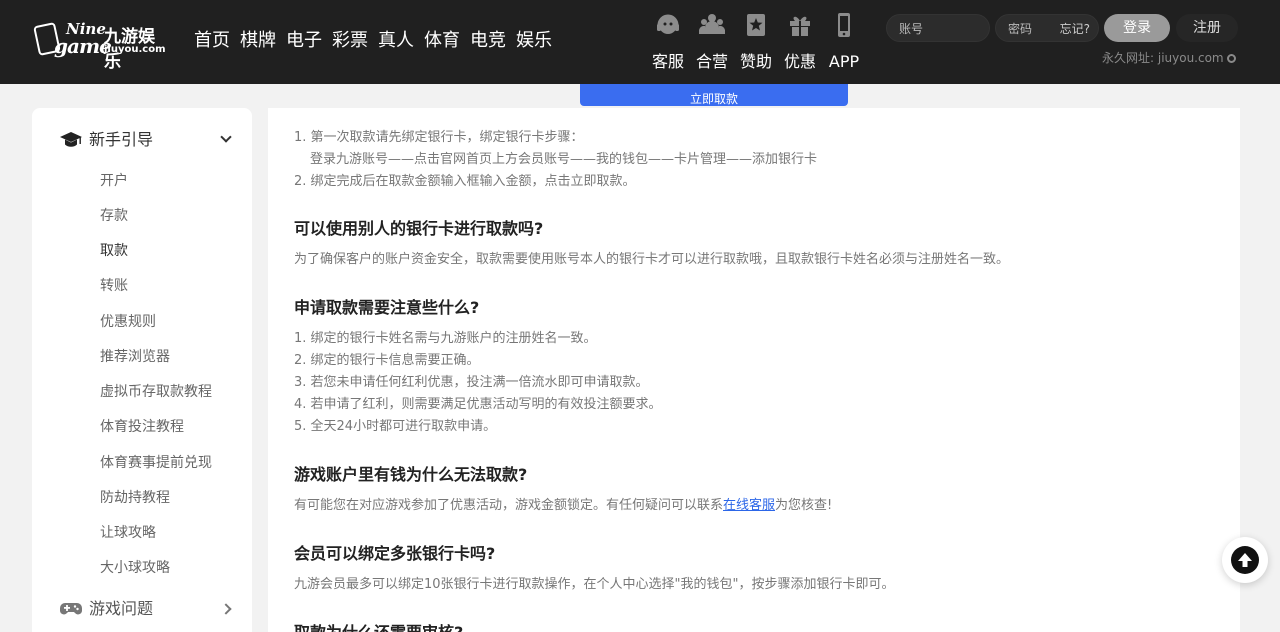  I want to click on sidebar-item-over-under: 大小球攻略, so click(135, 568).